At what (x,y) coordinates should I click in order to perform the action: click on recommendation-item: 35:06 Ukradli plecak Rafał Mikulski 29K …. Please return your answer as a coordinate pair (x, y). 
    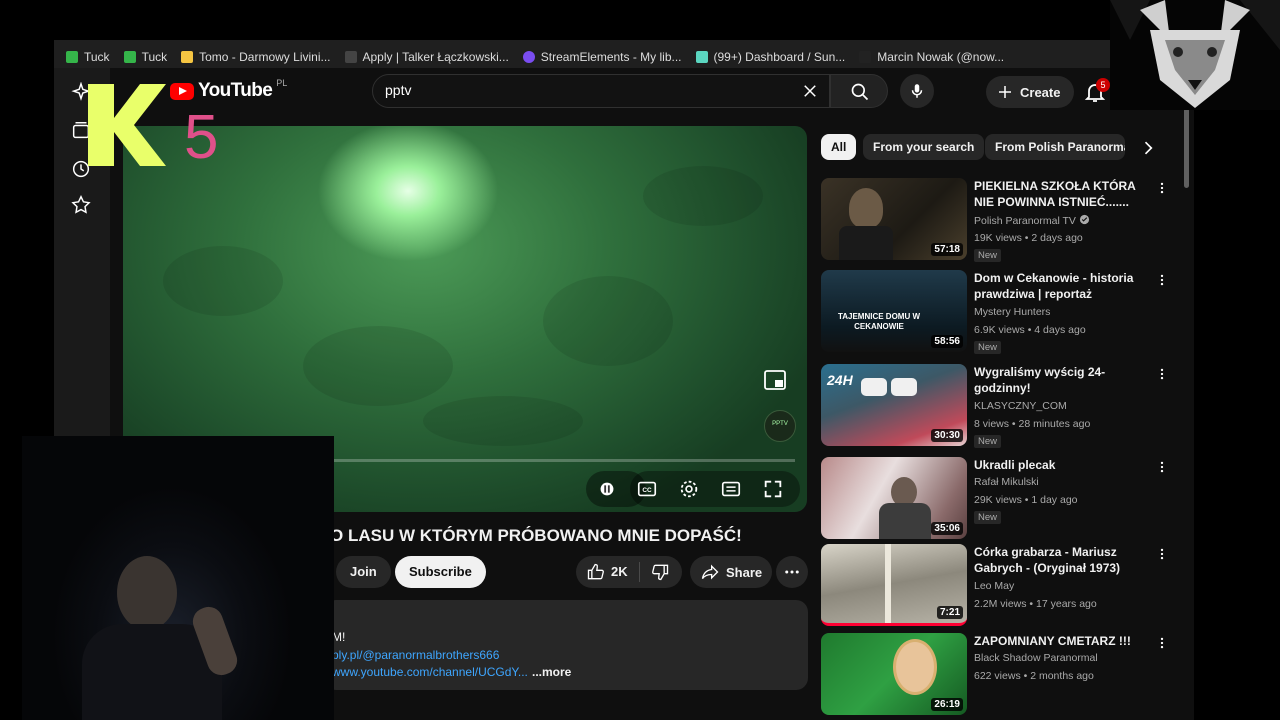
    Looking at the image, I should click on (998, 499).